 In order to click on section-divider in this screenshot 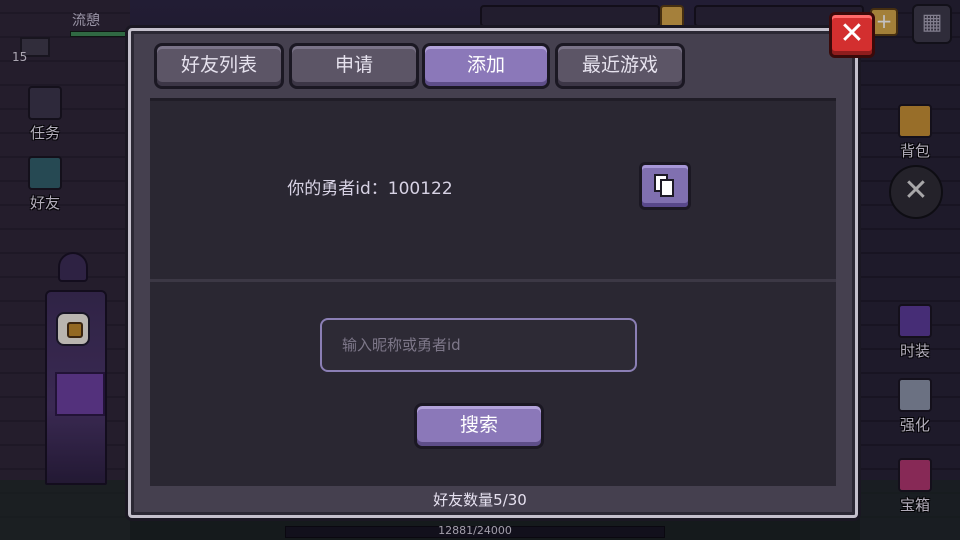, I will do `click(493, 280)`.